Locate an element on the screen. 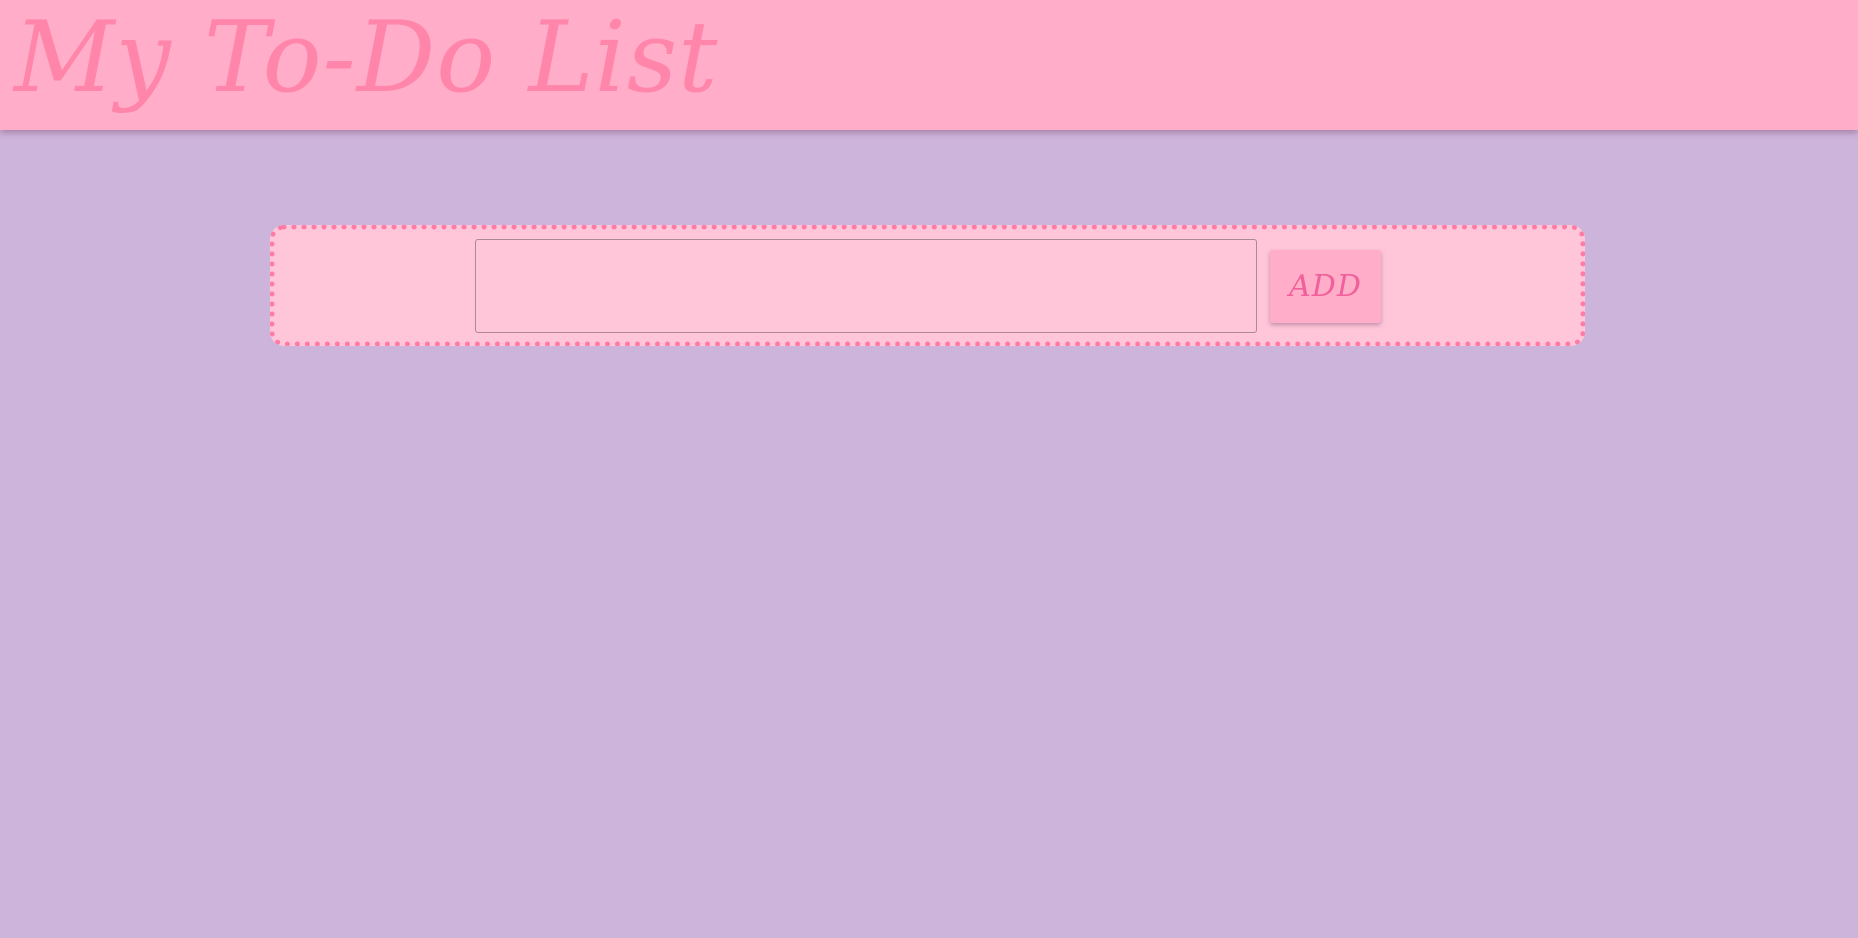  add-todo-card: ADD is located at coordinates (927, 285).